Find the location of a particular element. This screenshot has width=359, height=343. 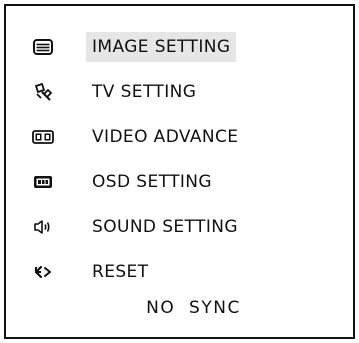

menu-item-label: IMAGE SETTING is located at coordinates (161, 47).